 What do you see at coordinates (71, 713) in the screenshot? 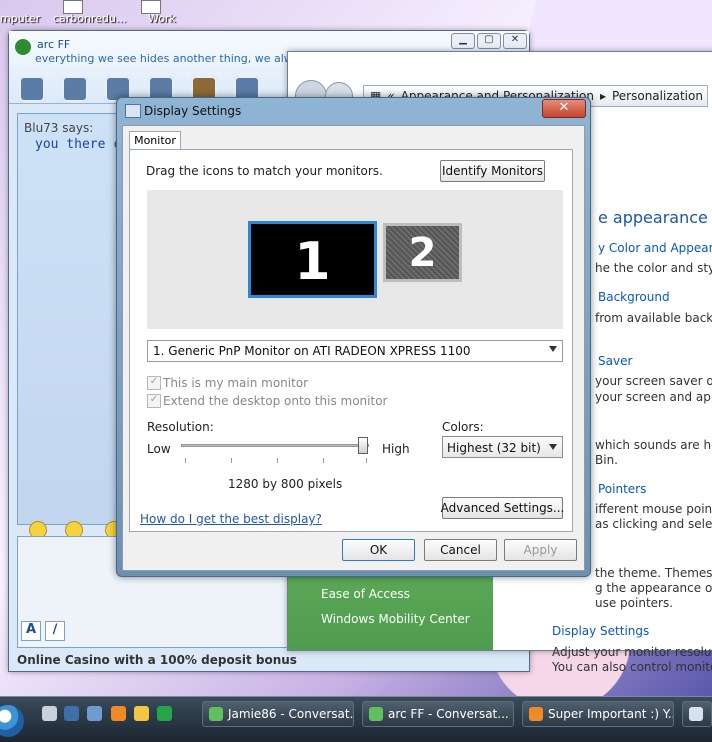
I see `show-desktop-icon` at bounding box center [71, 713].